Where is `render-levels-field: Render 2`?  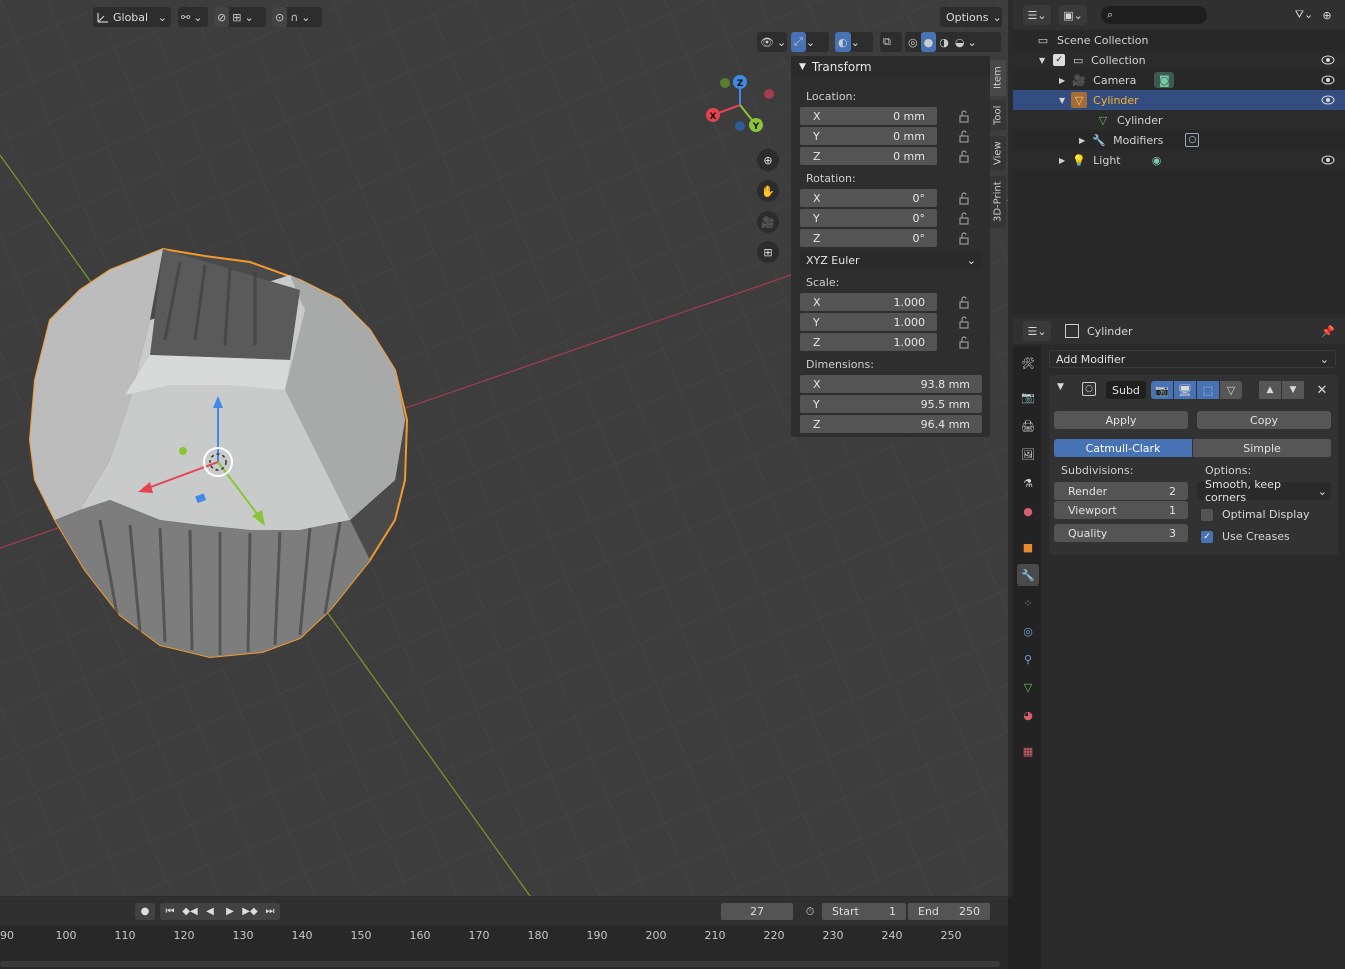 render-levels-field: Render 2 is located at coordinates (1121, 491).